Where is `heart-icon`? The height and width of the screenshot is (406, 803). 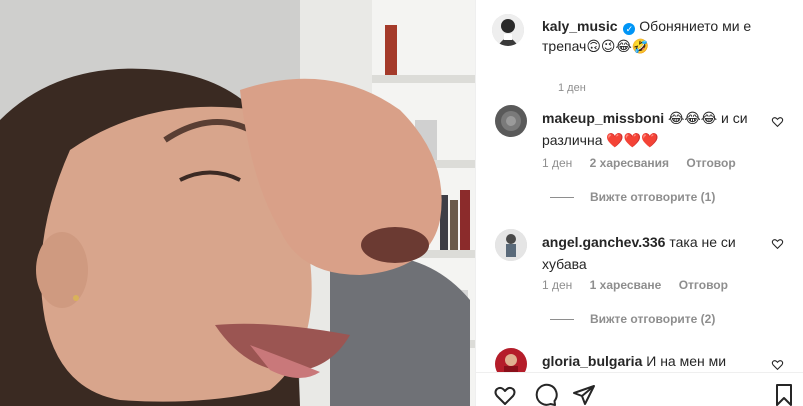 heart-icon is located at coordinates (505, 394).